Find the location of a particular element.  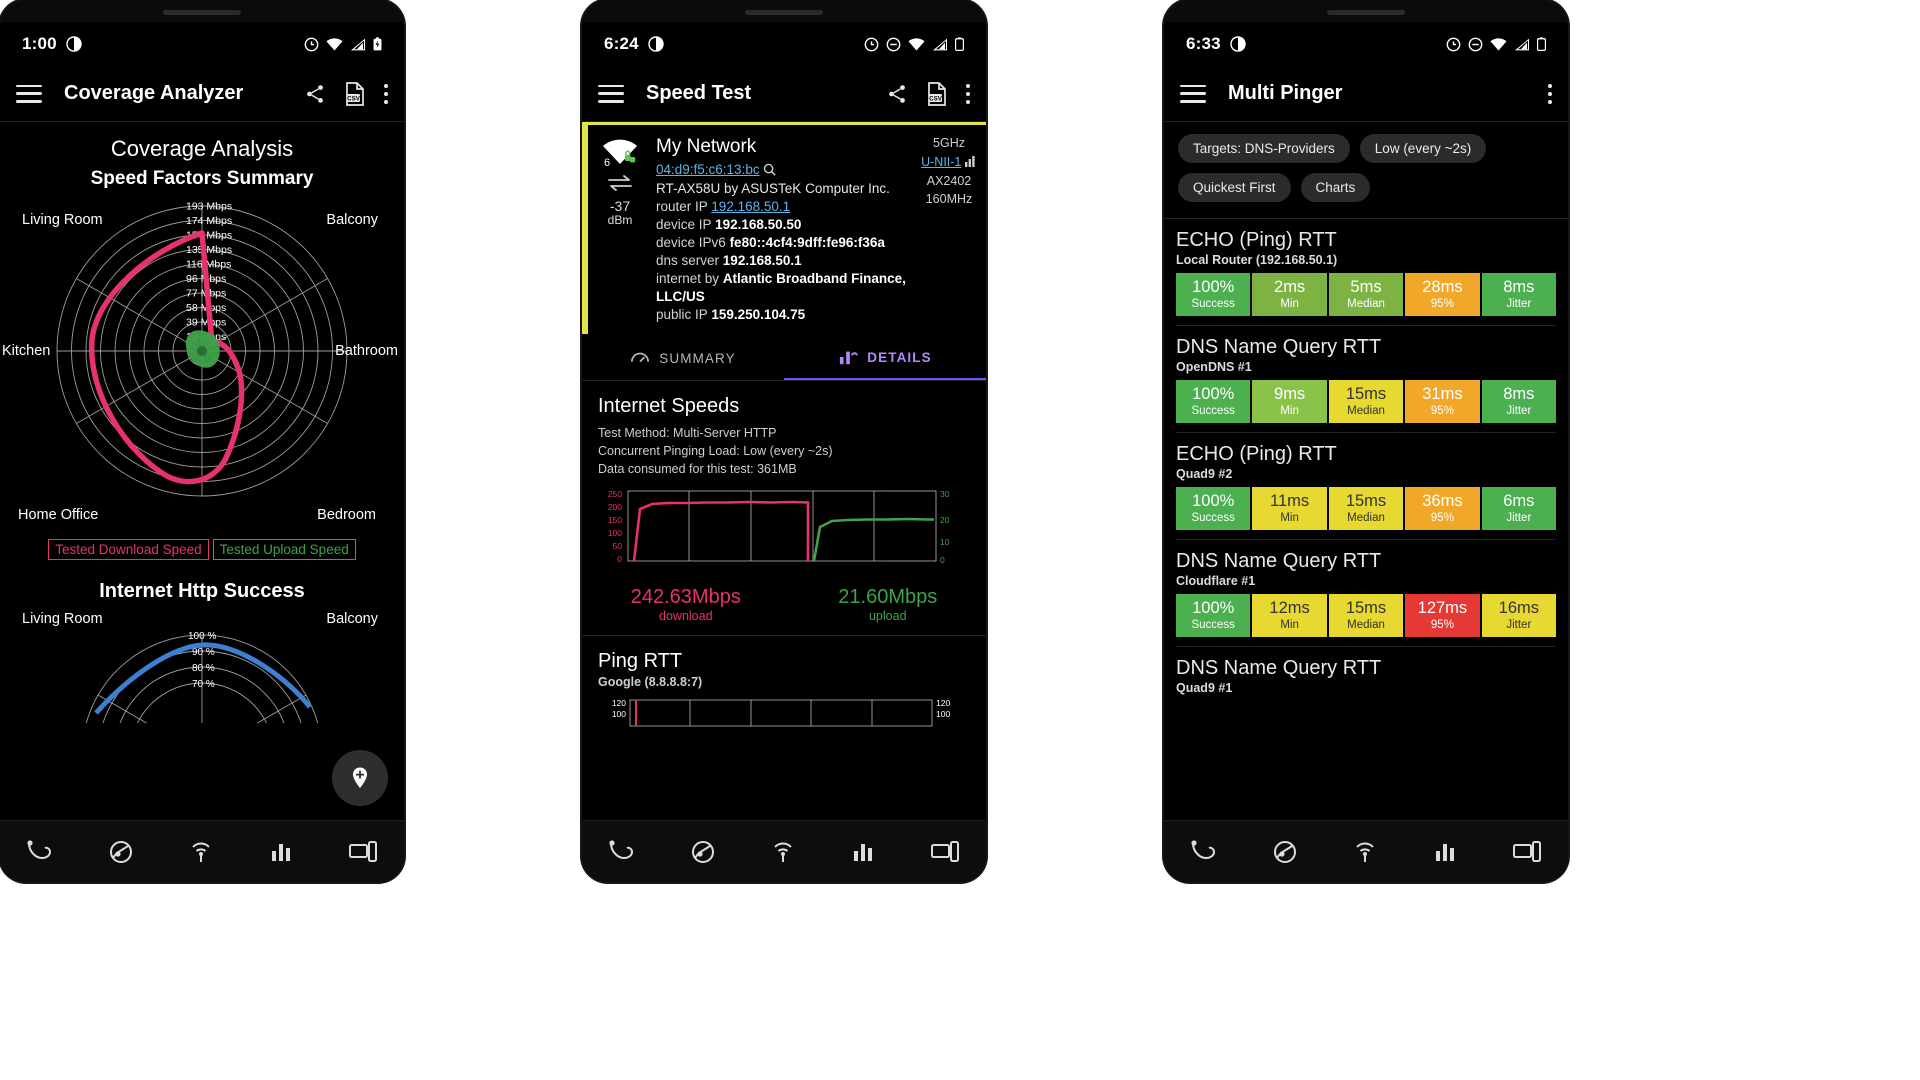

page-title: Coverage Analyzer is located at coordinates (154, 93).